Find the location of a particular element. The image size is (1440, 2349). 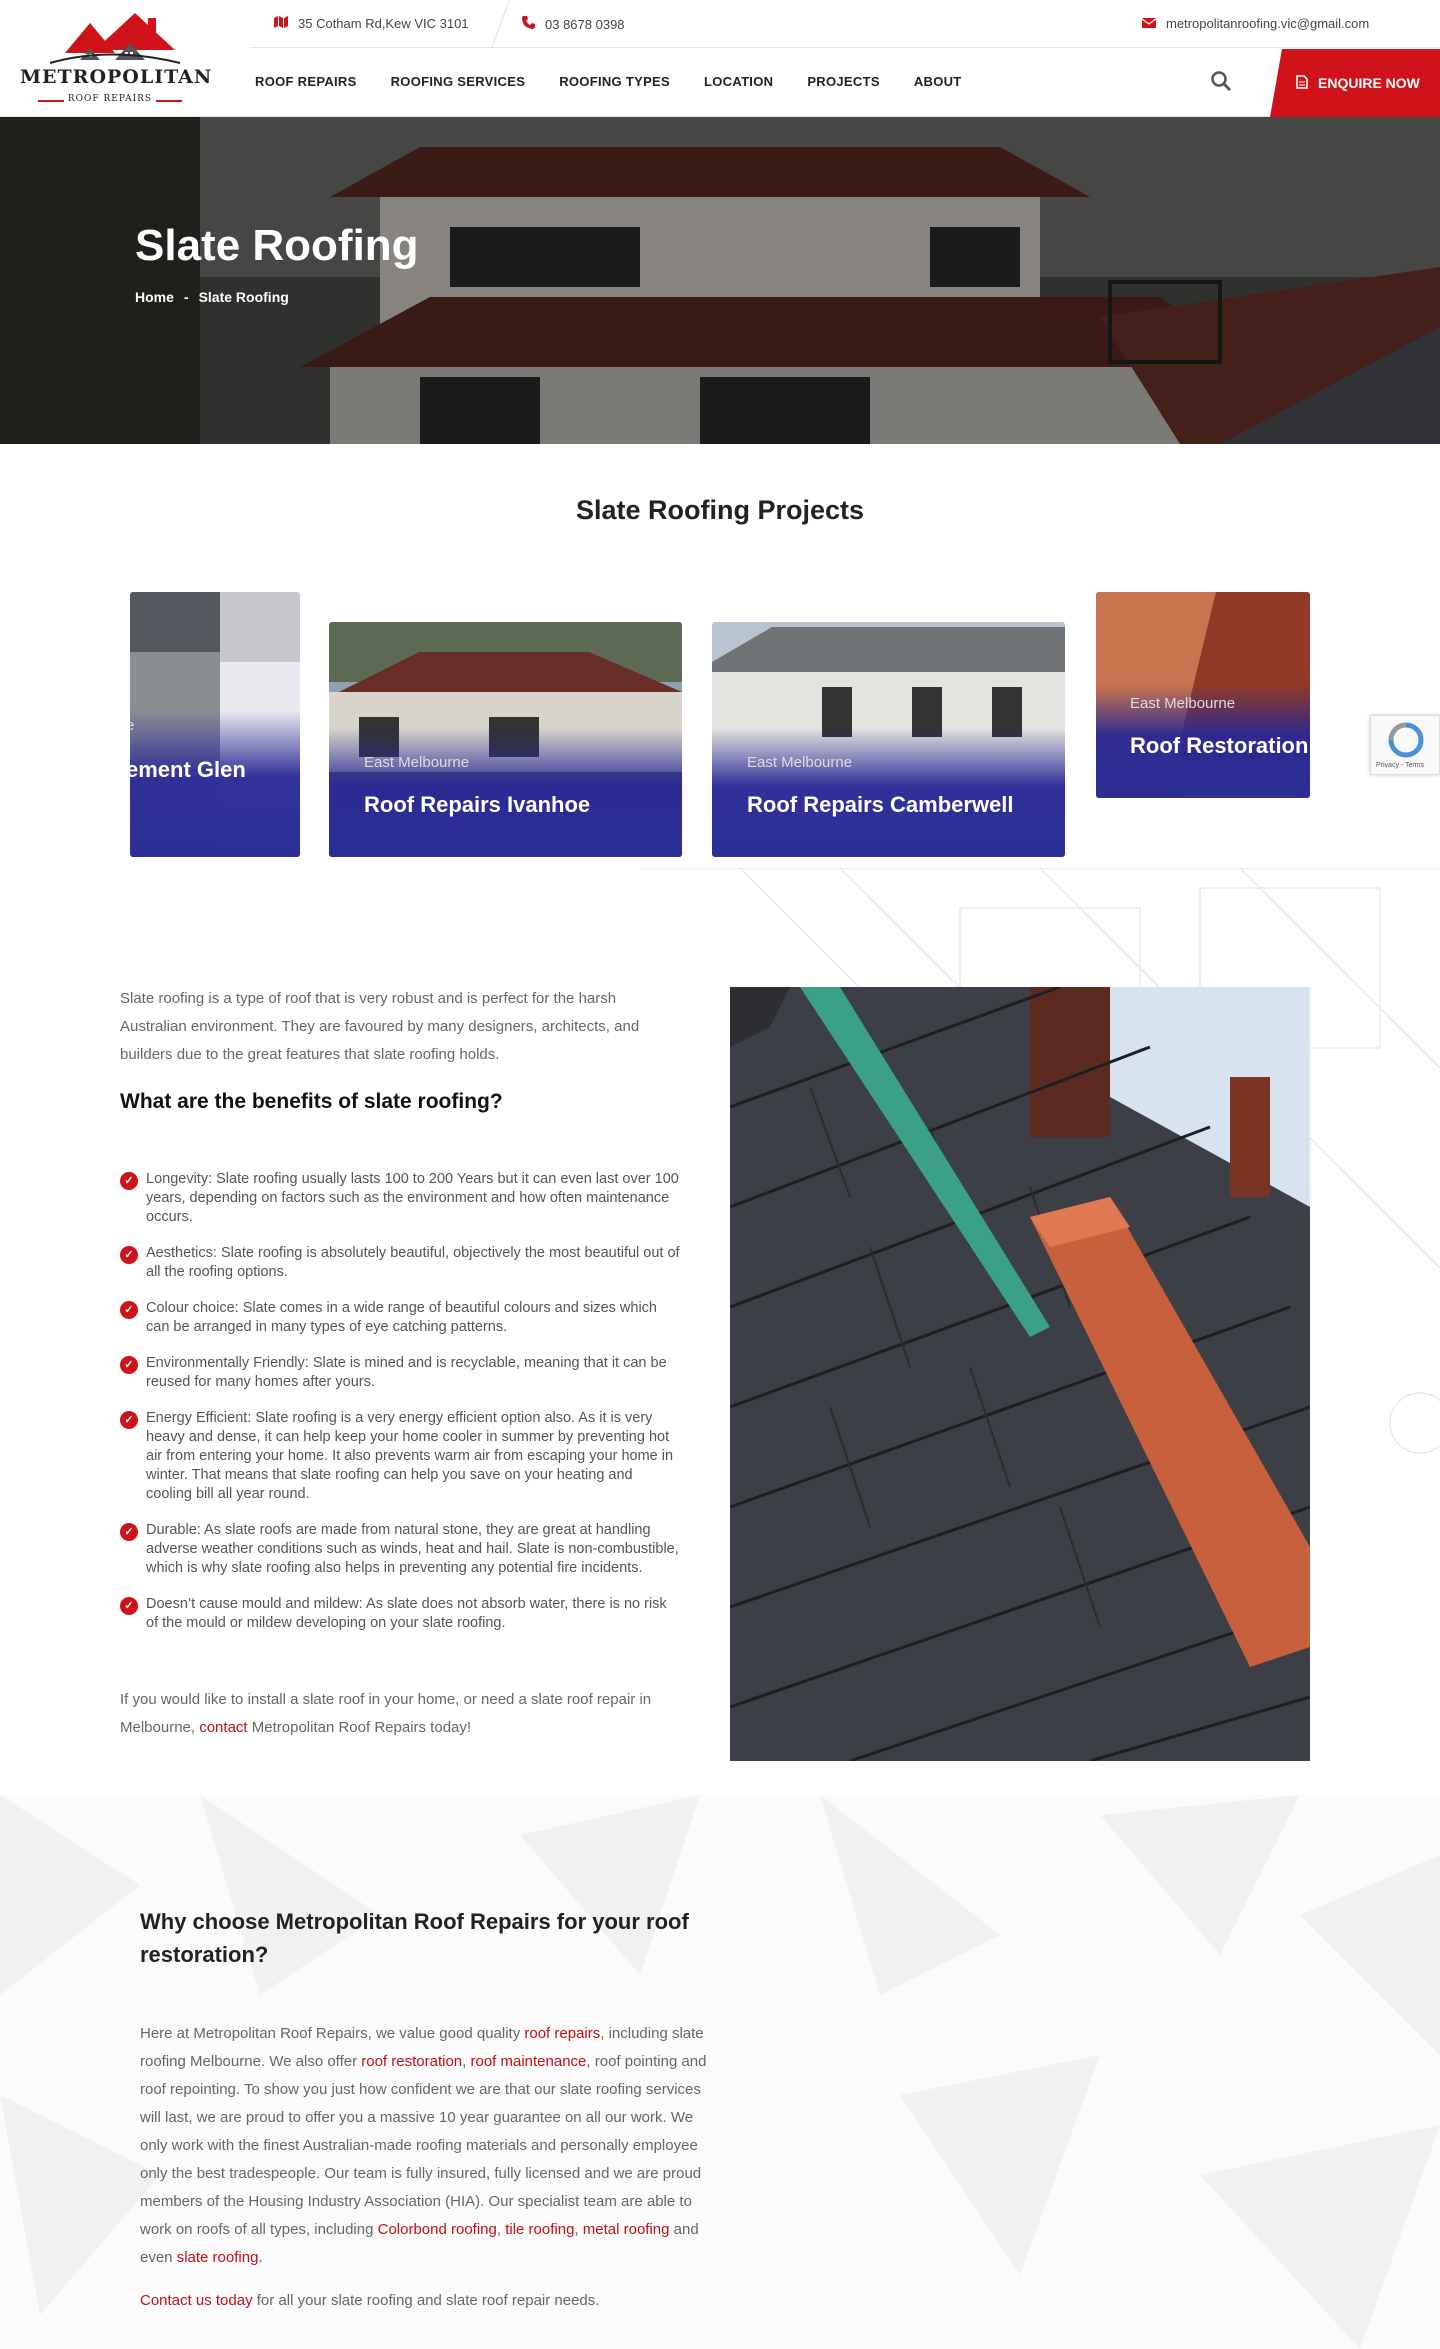

project-card-camberwell: East Melbourne Roof Repairs Camberwell is located at coordinates (888, 739).